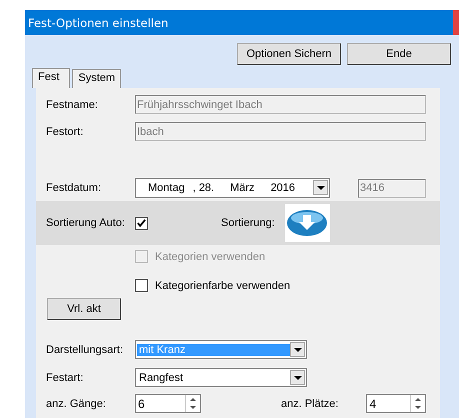 This screenshot has width=459, height=418. I want to click on dropdown: Rangfest, so click(221, 377).